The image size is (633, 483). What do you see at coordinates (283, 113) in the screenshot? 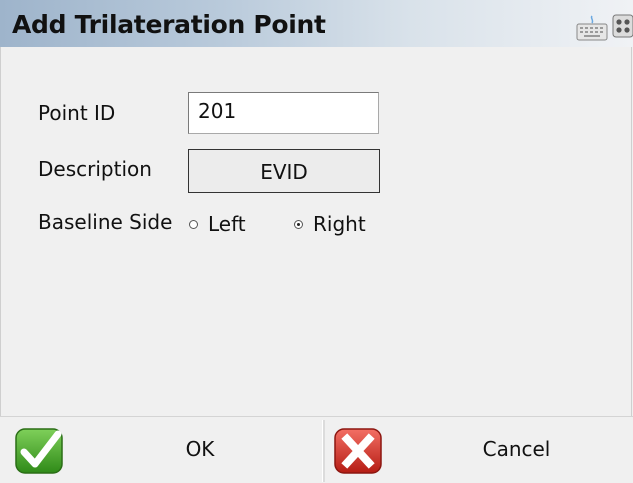
I see `point-id-input: 201` at bounding box center [283, 113].